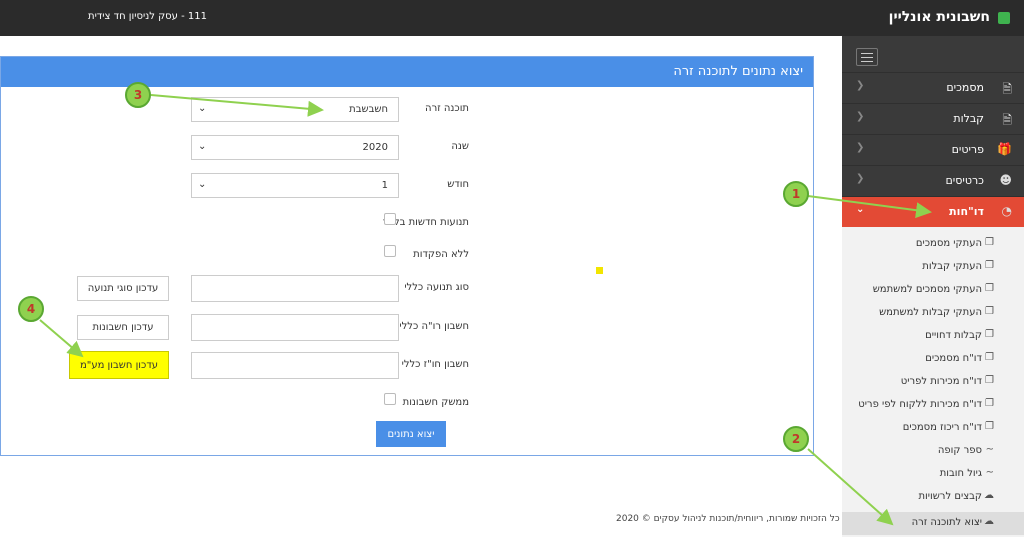 Image resolution: width=1024 pixels, height=537 pixels. I want to click on annotation-badge-2: 2, so click(796, 439).